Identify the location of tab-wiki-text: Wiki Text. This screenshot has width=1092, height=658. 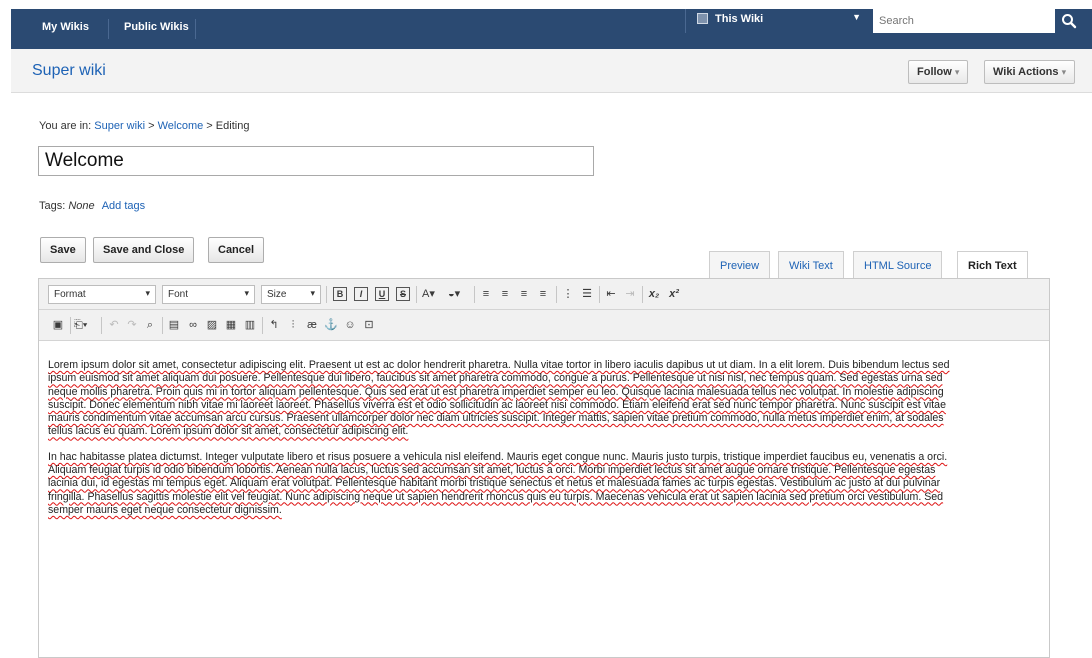
(811, 265).